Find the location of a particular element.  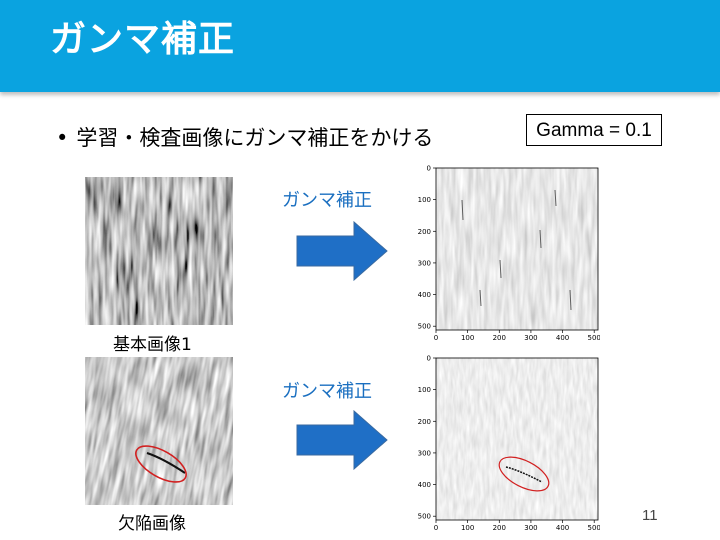

defect-image-caption: 欠陥画像 is located at coordinates (152, 524).